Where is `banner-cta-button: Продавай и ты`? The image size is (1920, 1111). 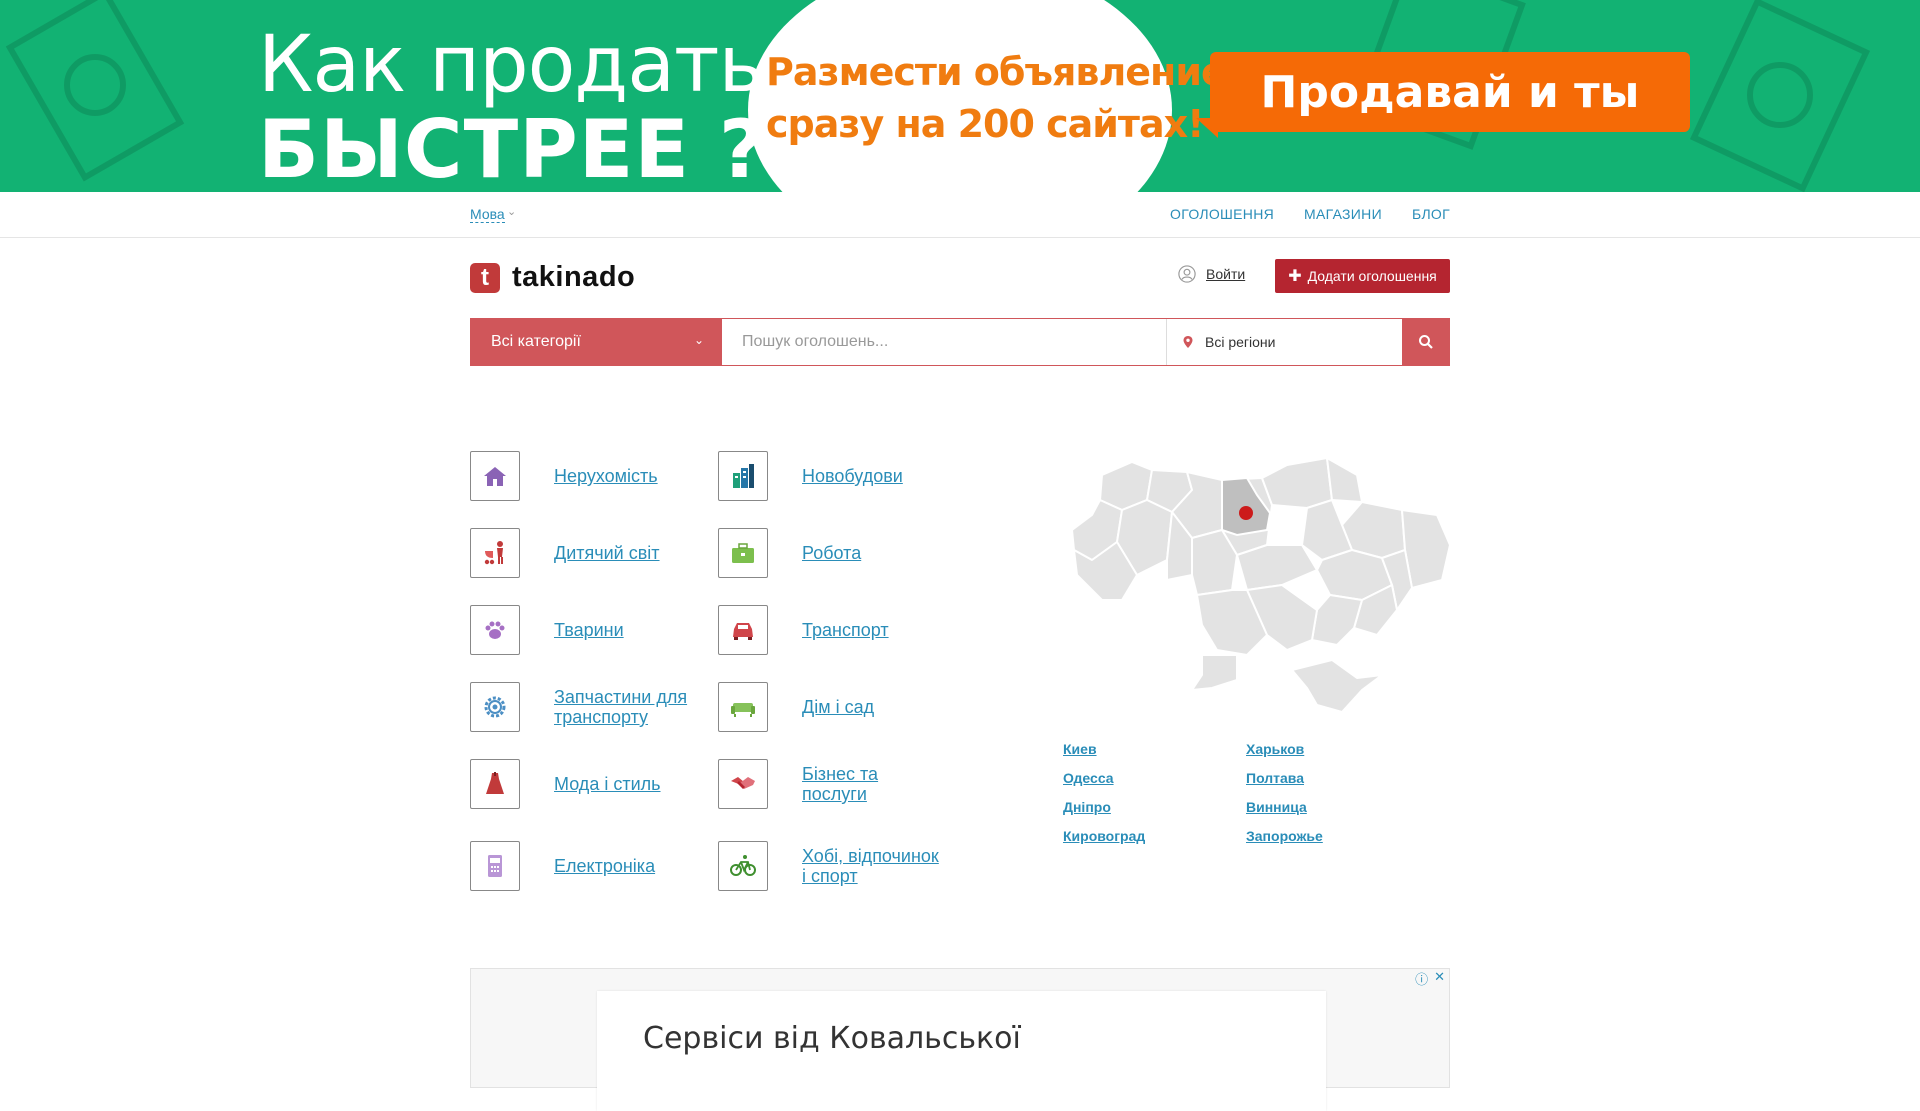 banner-cta-button: Продавай и ты is located at coordinates (1450, 92).